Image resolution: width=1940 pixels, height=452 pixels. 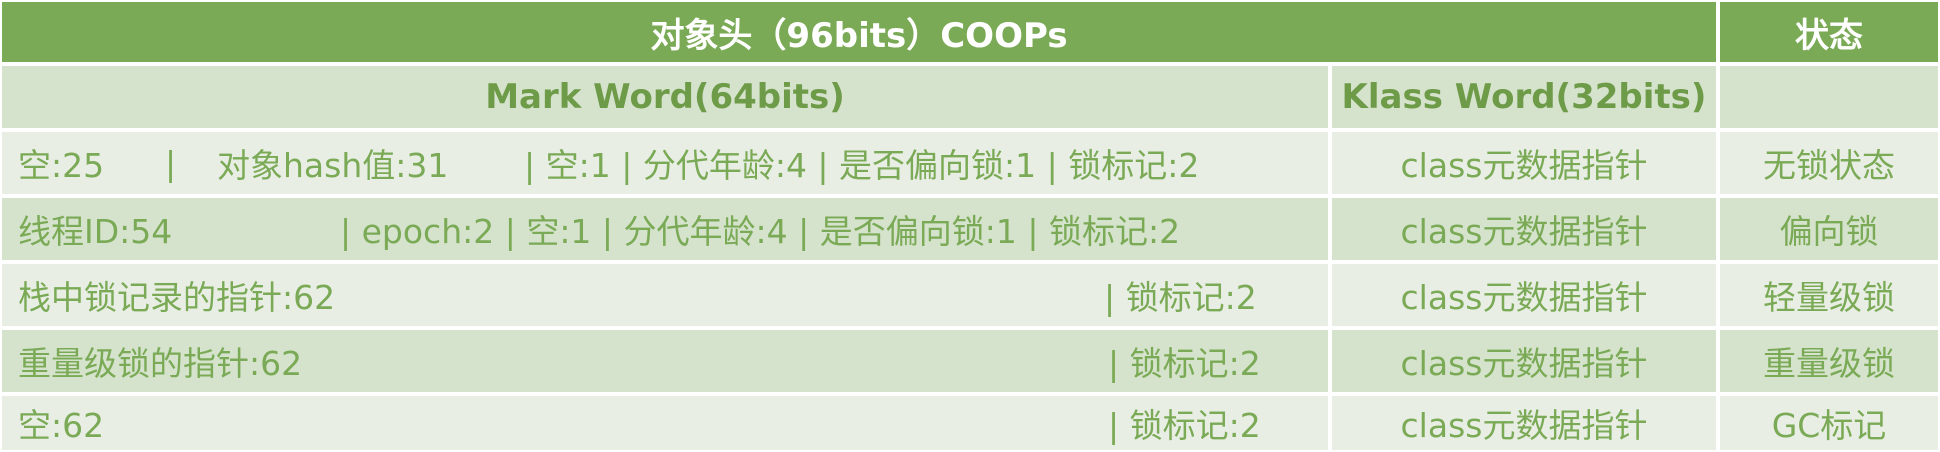 I want to click on mark-word-header: Mark Word(64bits), so click(x=665, y=97).